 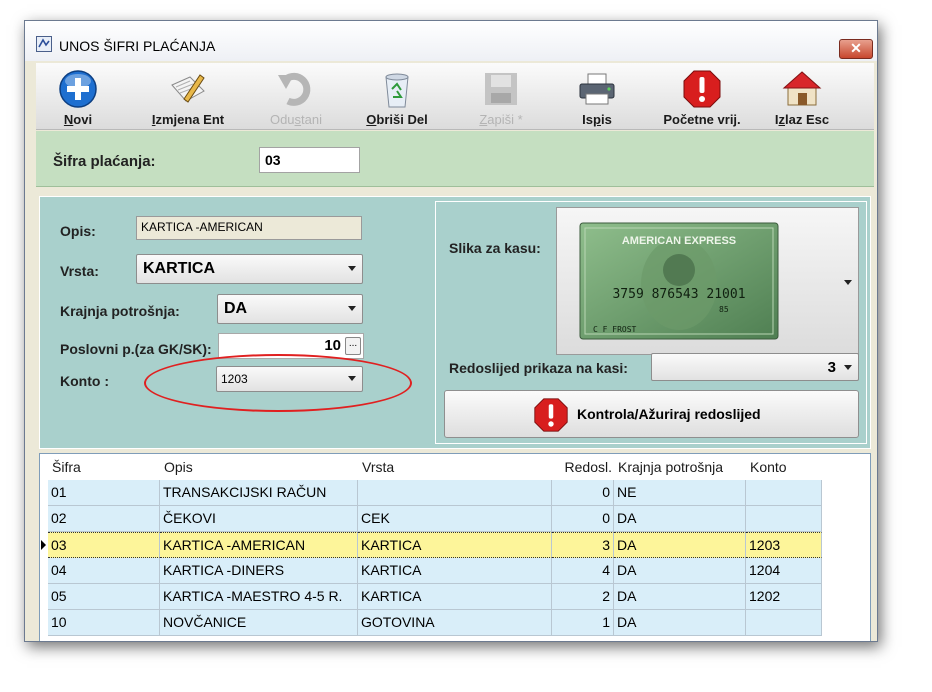 What do you see at coordinates (495, 248) in the screenshot?
I see `slika-za-kasu-label: Slika za kasu:` at bounding box center [495, 248].